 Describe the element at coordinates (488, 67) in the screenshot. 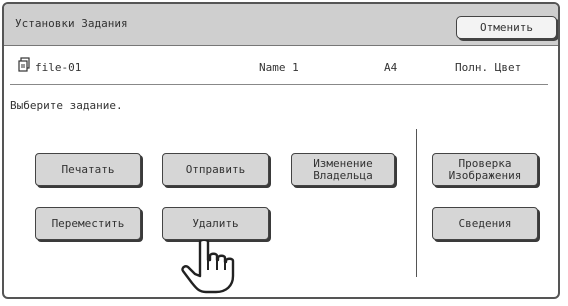

I see `color-mode: Полн. Цвет` at that location.